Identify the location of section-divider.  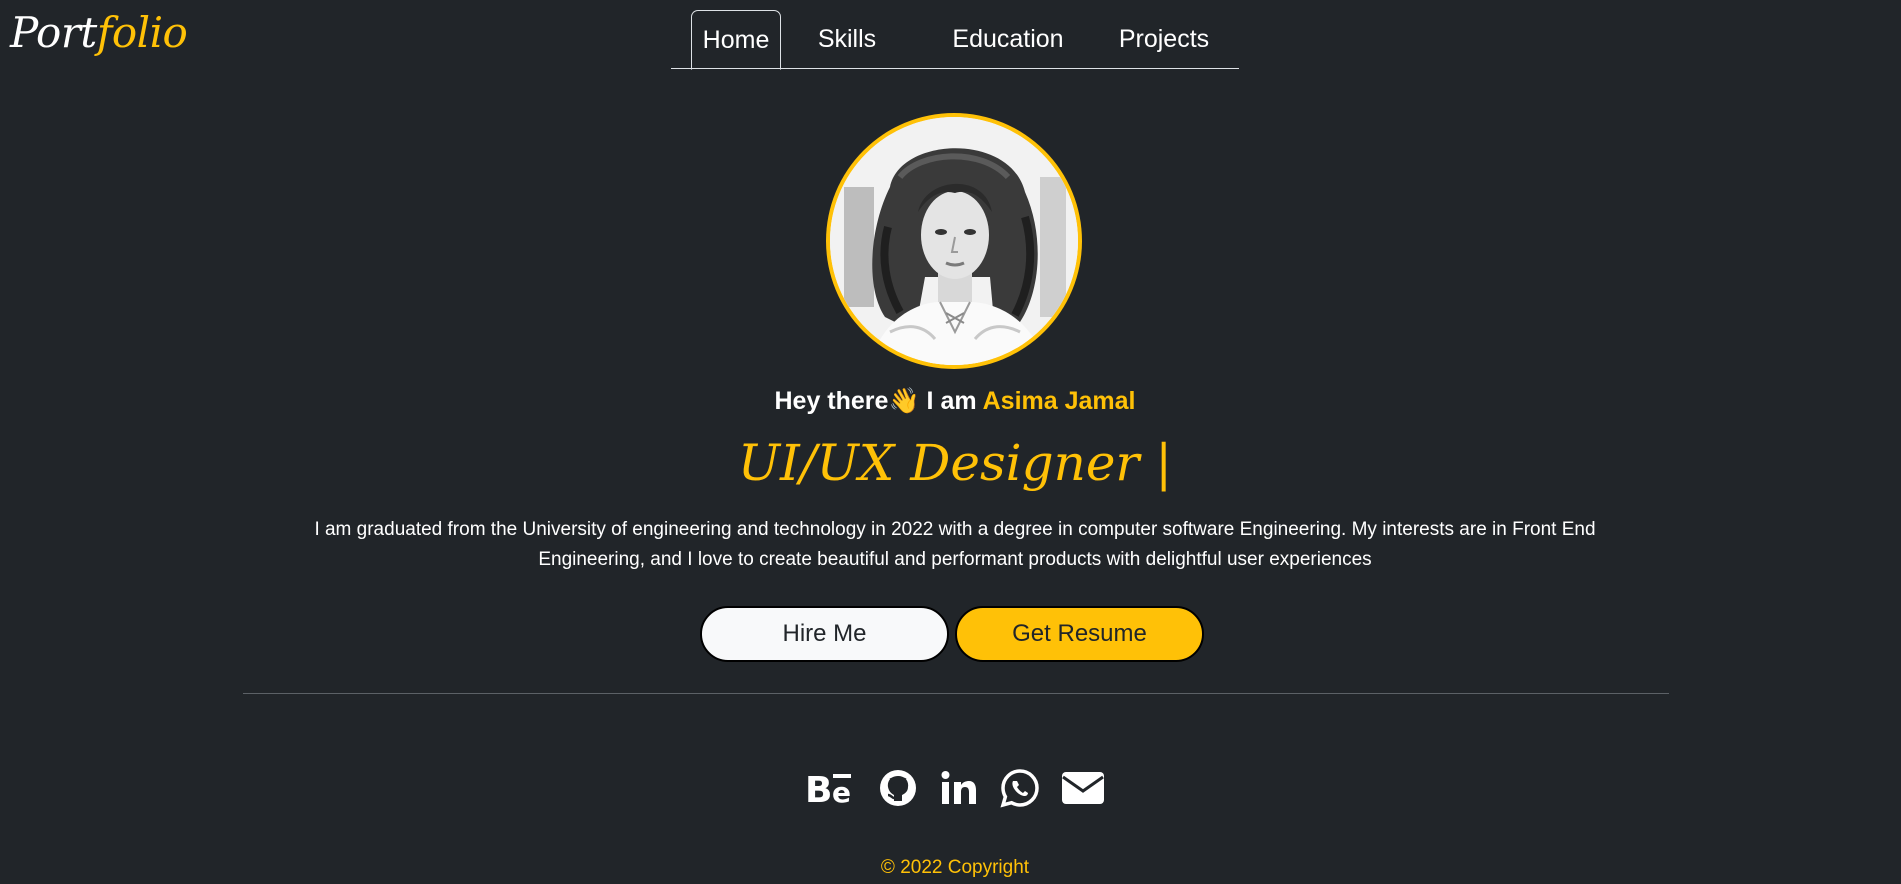
(956, 693).